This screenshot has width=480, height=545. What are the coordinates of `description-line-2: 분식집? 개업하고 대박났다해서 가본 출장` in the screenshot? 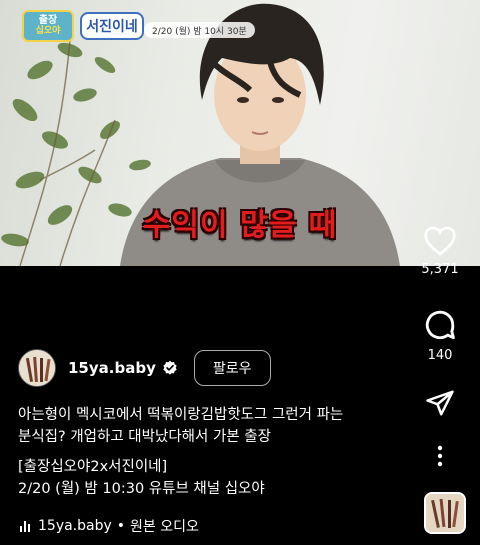 It's located at (144, 437).